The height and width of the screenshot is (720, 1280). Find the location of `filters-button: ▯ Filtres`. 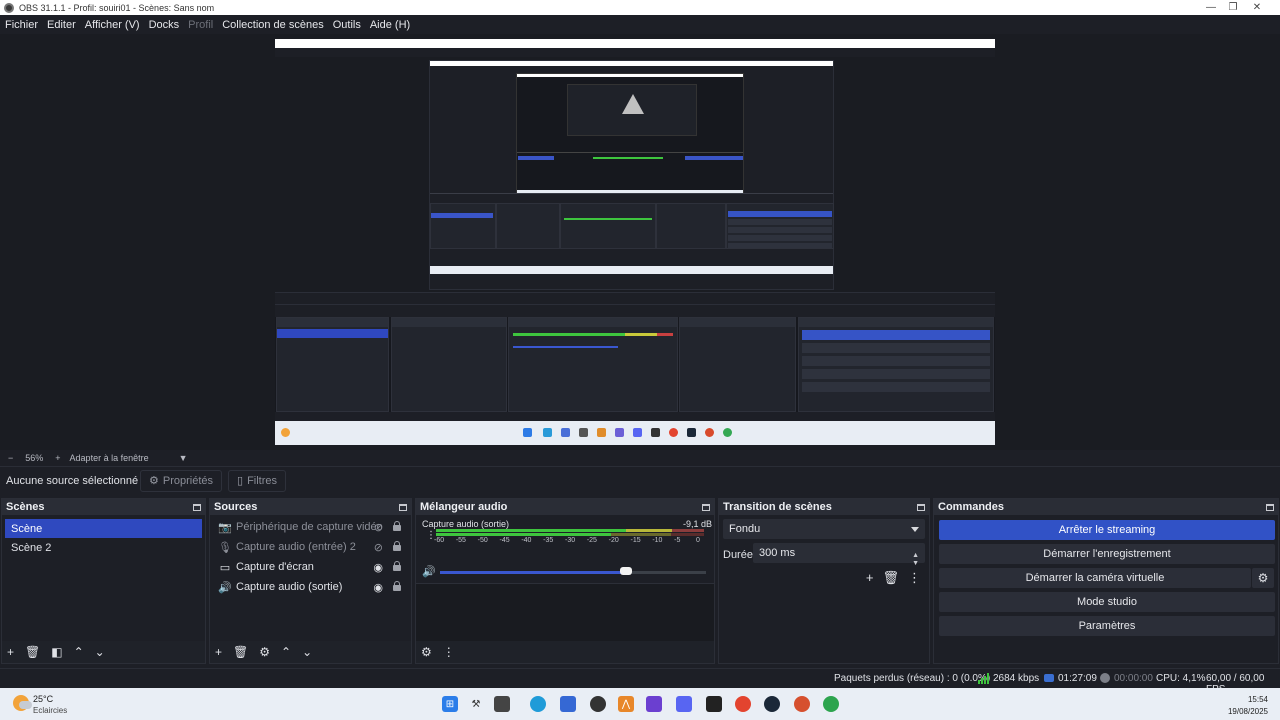

filters-button: ▯ Filtres is located at coordinates (257, 480).